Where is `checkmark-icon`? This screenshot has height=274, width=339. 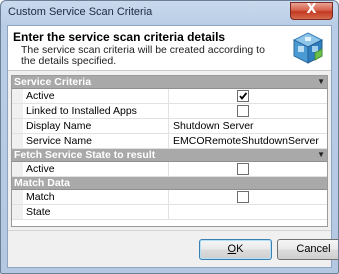 checkmark-icon is located at coordinates (243, 96).